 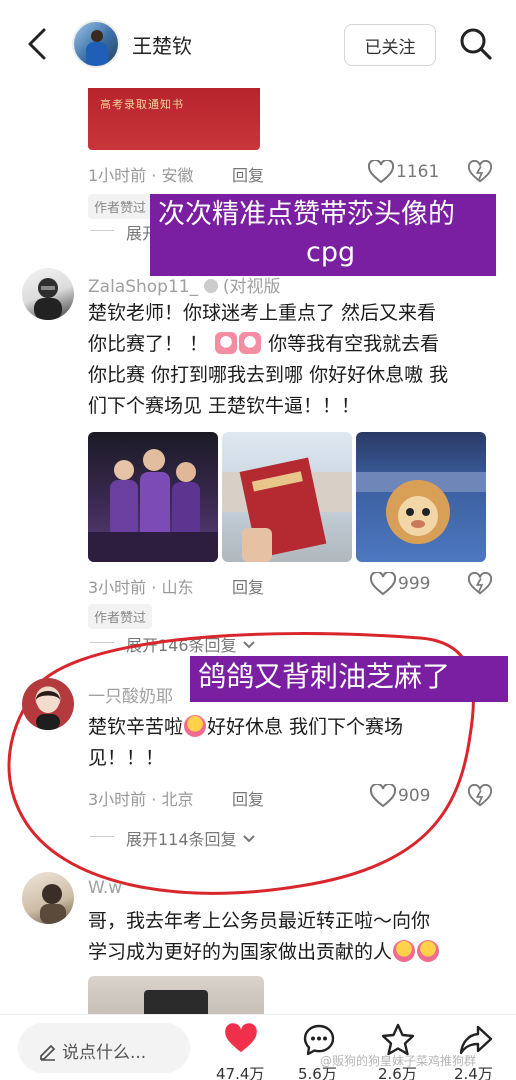 I want to click on like-total: 47.4万, so click(x=240, y=1072).